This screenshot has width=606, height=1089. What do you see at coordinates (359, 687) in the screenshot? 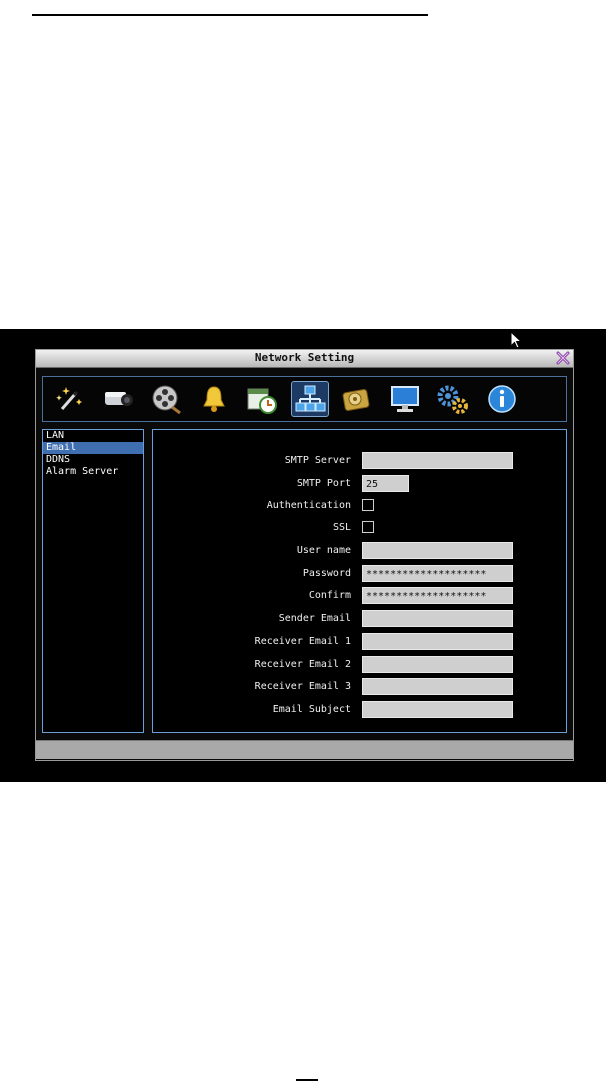
I see `receiver-email-3-row: Receiver Email 3` at bounding box center [359, 687].